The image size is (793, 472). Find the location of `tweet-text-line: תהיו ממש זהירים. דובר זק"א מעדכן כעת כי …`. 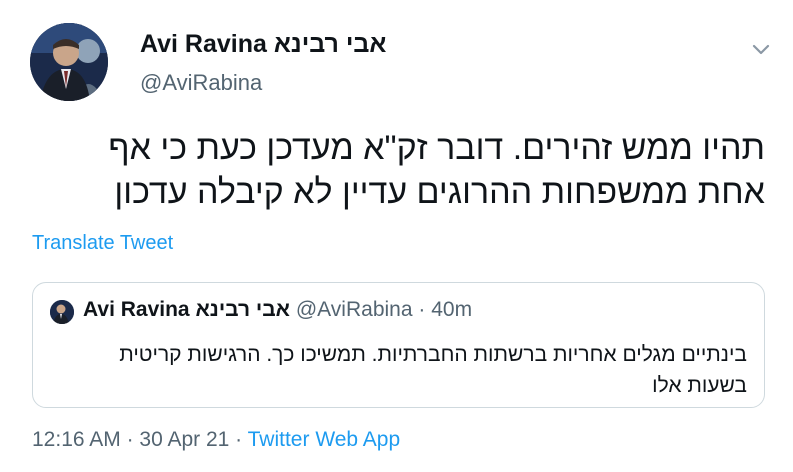

tweet-text-line: תהיו ממש זהירים. דובר זק"א מעדכן כעת כי … is located at coordinates (436, 148).